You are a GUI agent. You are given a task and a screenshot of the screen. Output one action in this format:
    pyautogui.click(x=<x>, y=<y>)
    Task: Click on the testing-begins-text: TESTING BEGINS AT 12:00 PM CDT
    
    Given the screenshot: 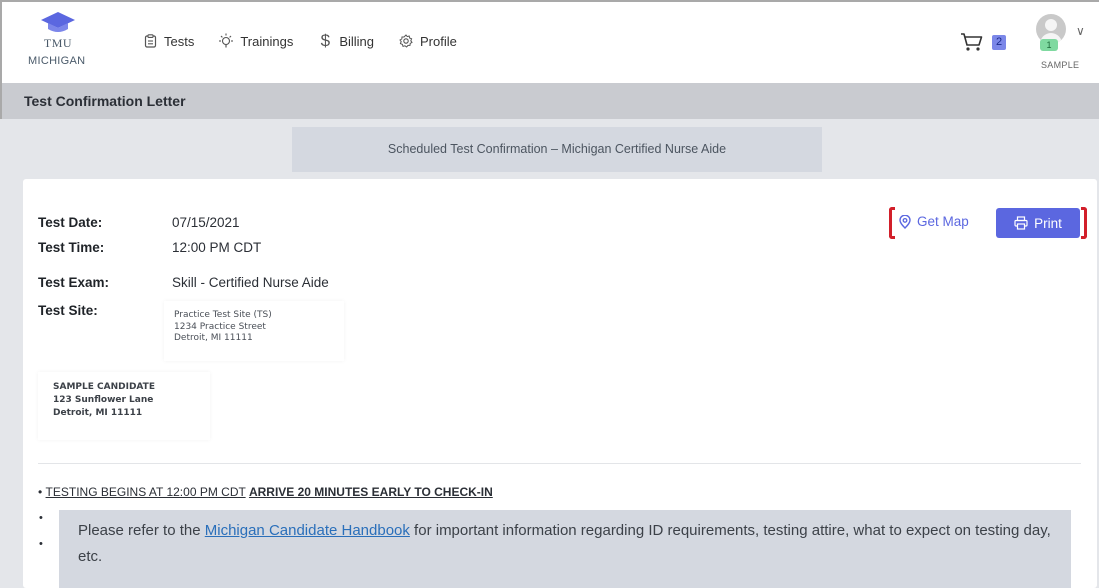 What is the action you would take?
    pyautogui.click(x=145, y=492)
    